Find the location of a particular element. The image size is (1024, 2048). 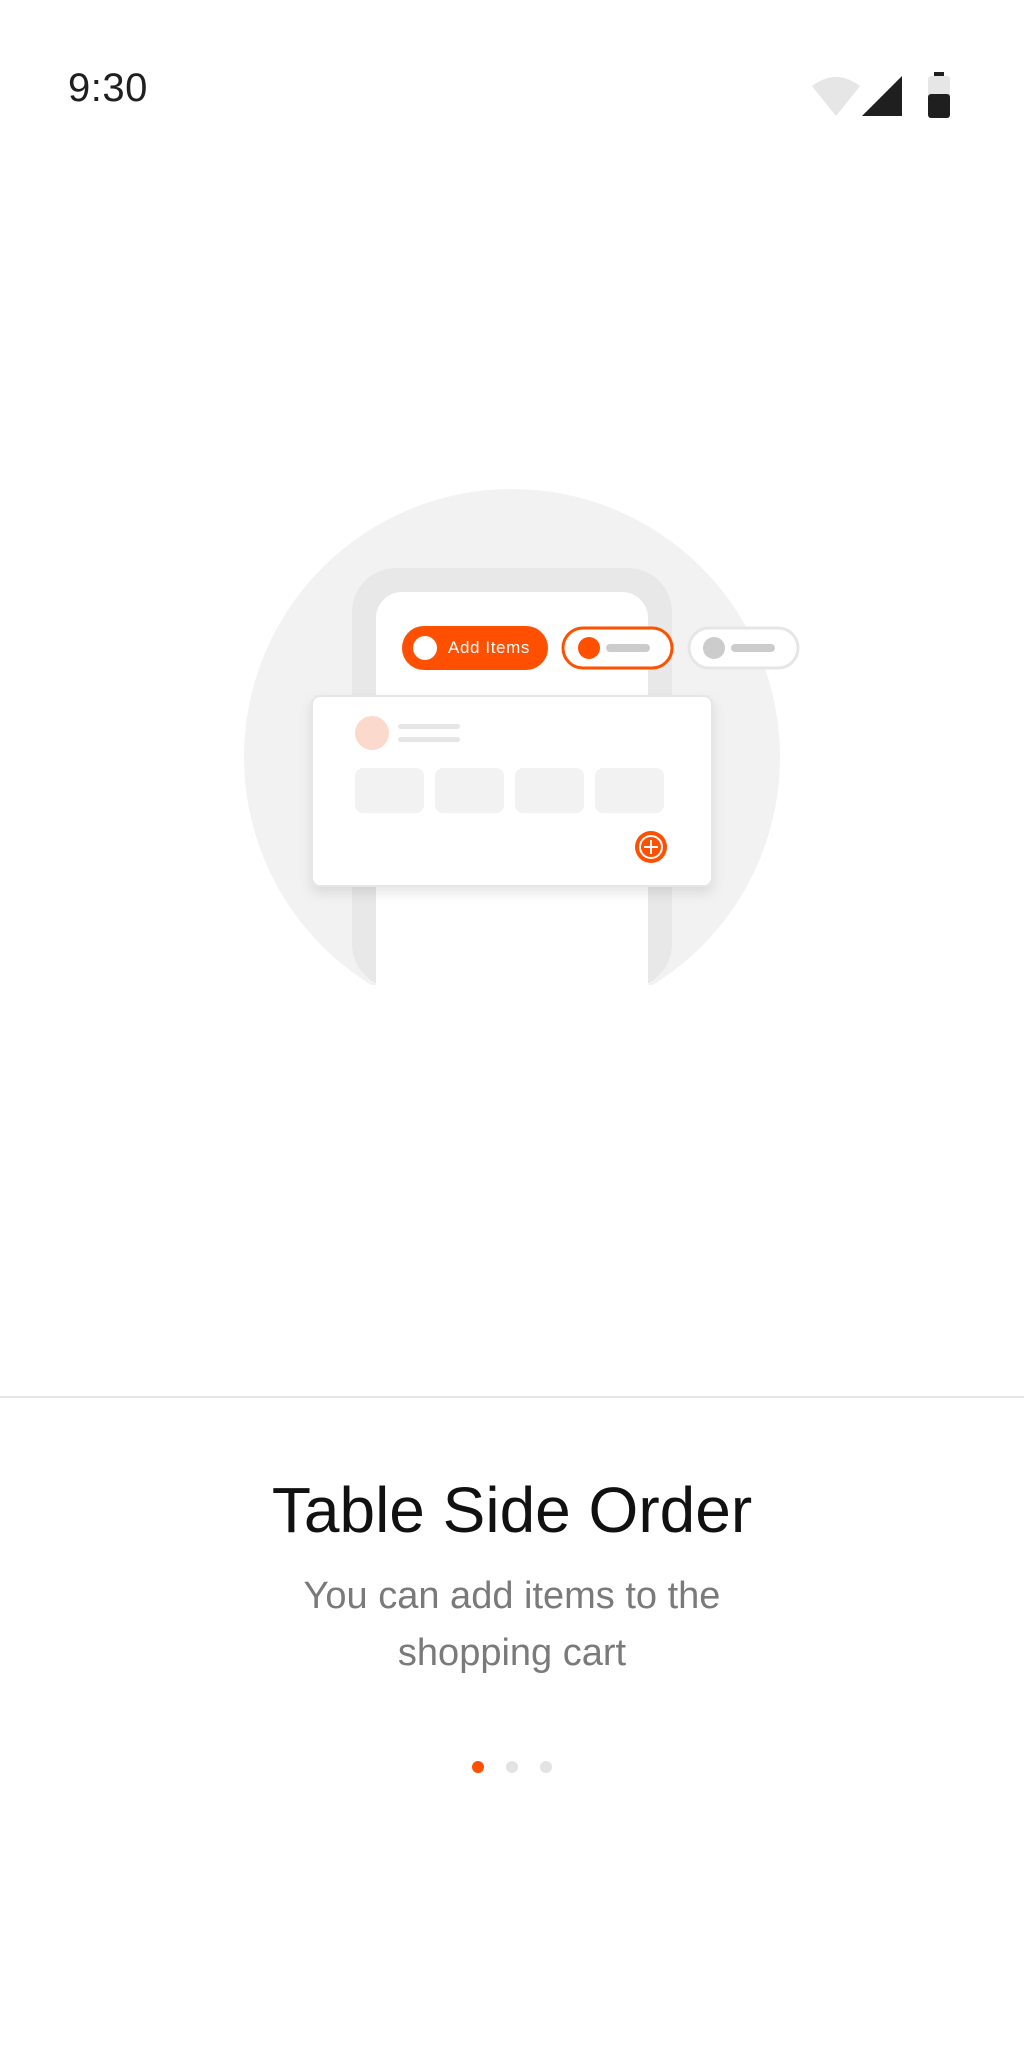

add-circle-icon is located at coordinates (651, 847).